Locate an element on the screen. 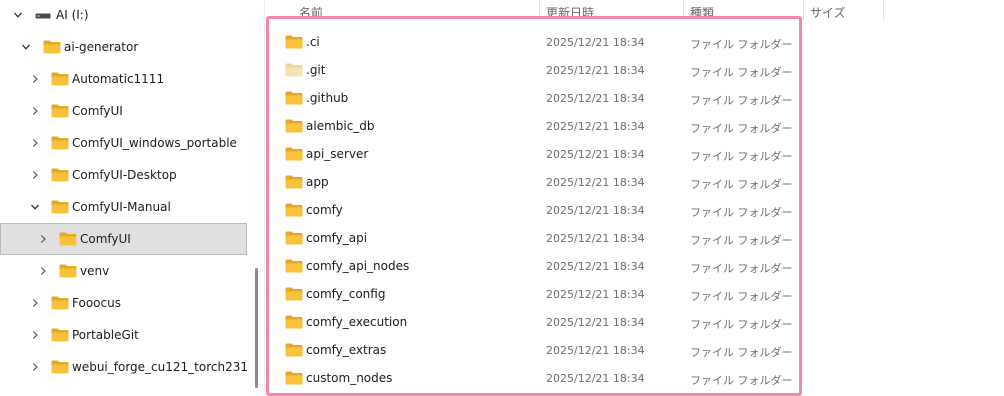 The width and height of the screenshot is (1004, 396). nav-item: webui_forge_cu121_torch231 is located at coordinates (124, 367).